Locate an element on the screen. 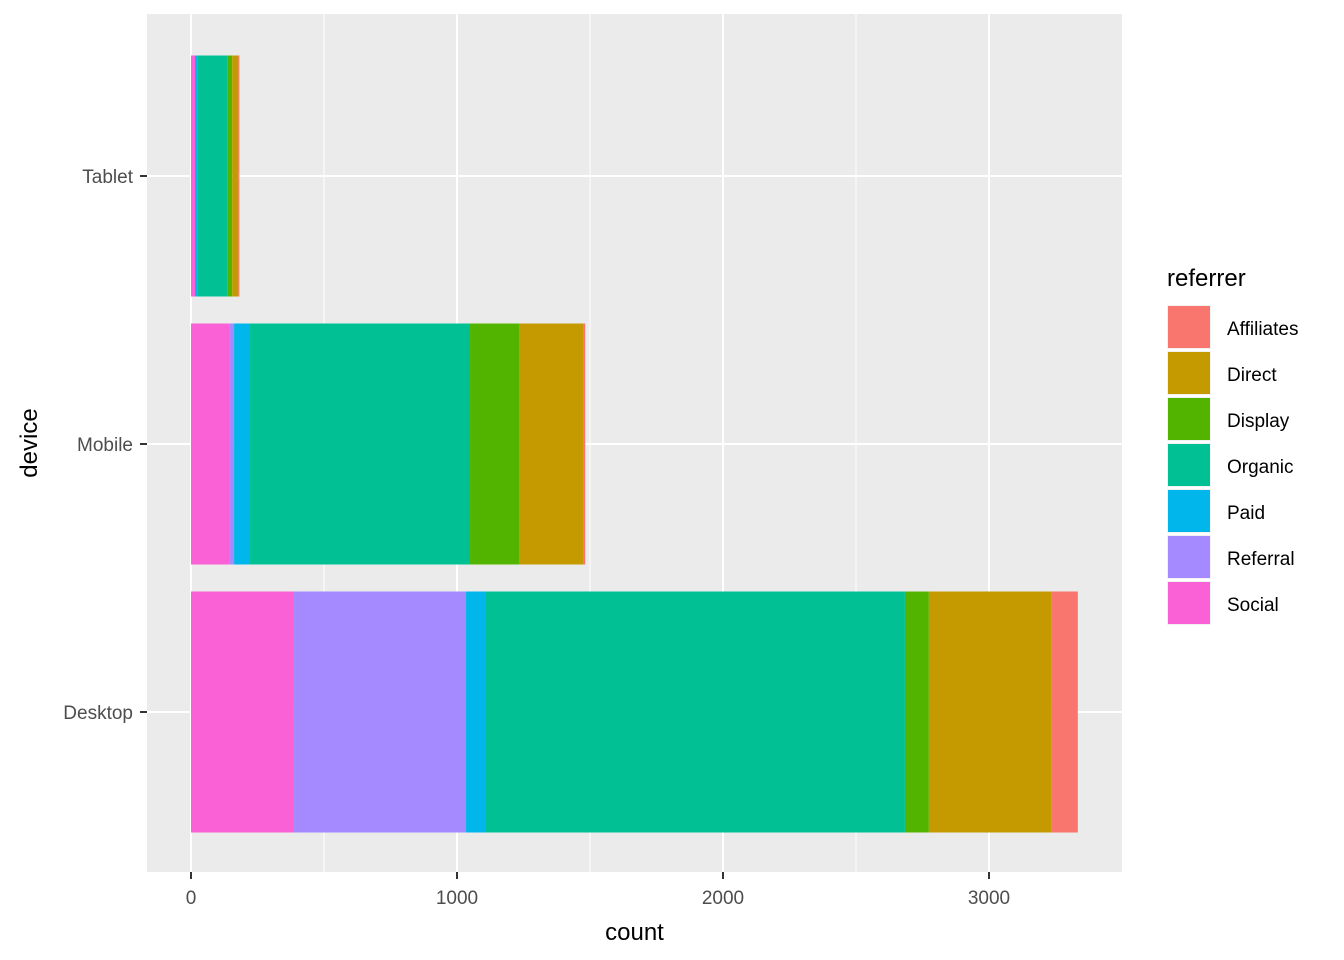  bar-mobile-display is located at coordinates (494, 444).